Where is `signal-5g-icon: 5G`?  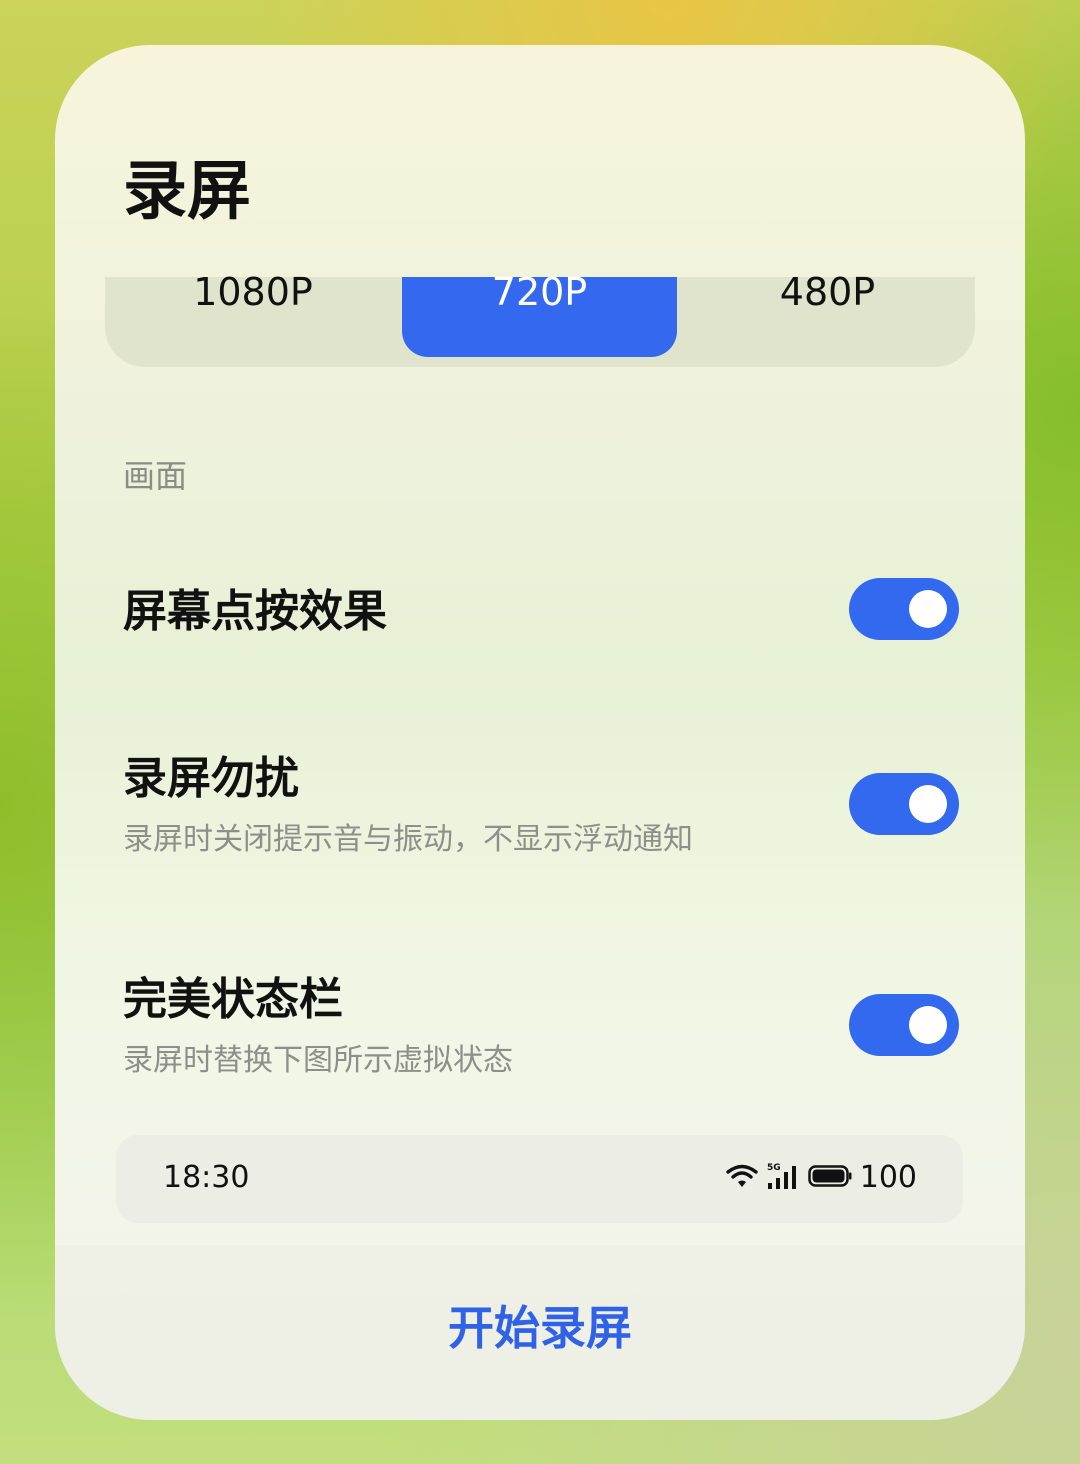 signal-5g-icon: 5G is located at coordinates (783, 1178).